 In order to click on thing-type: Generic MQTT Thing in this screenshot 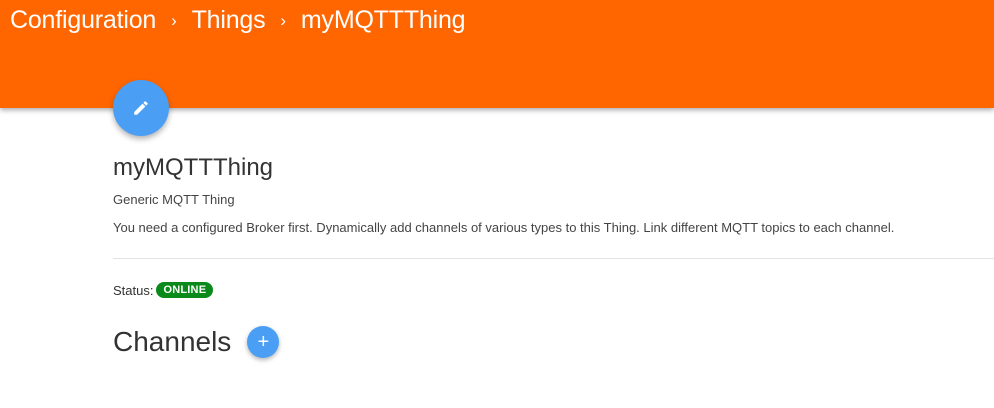, I will do `click(174, 199)`.